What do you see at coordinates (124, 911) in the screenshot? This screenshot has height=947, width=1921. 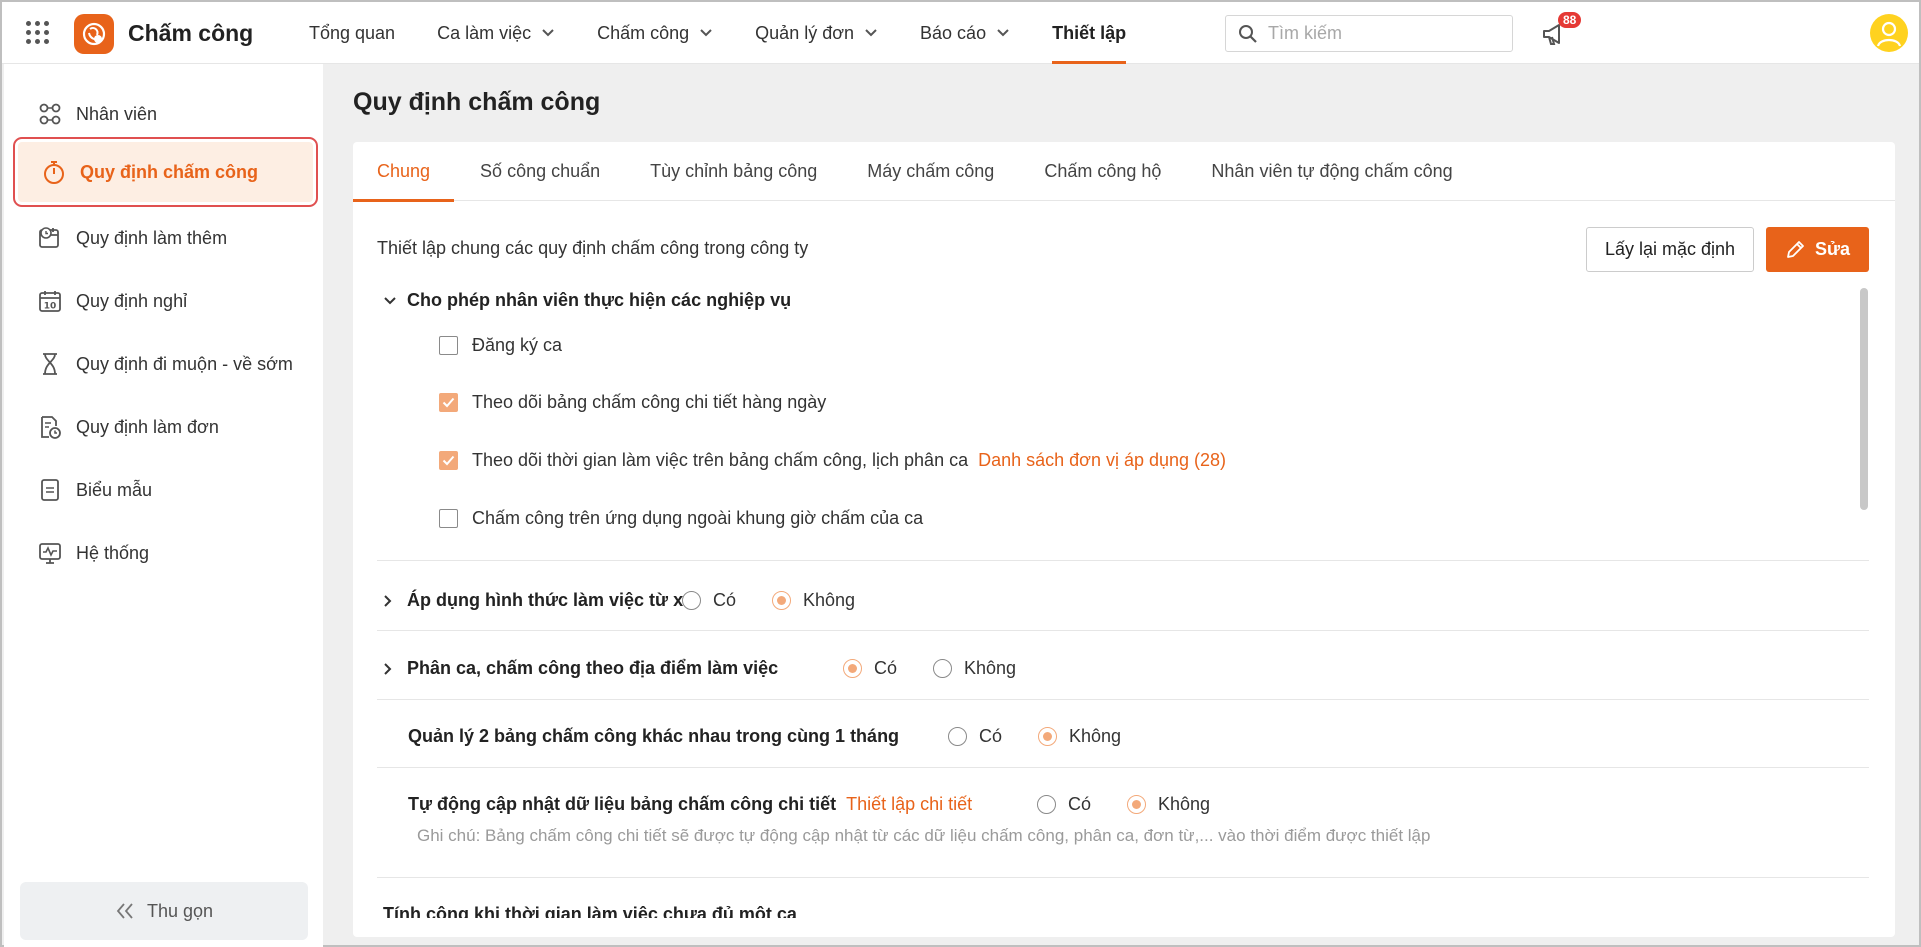 I see `double-chevron-left-icon` at bounding box center [124, 911].